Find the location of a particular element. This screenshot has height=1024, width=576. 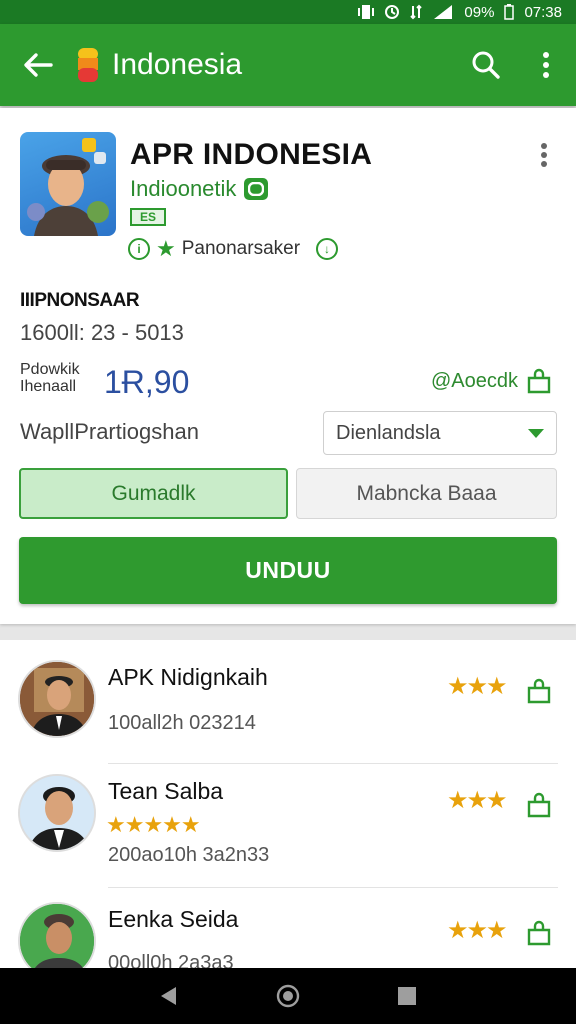

arrow-left-icon is located at coordinates (38, 65).